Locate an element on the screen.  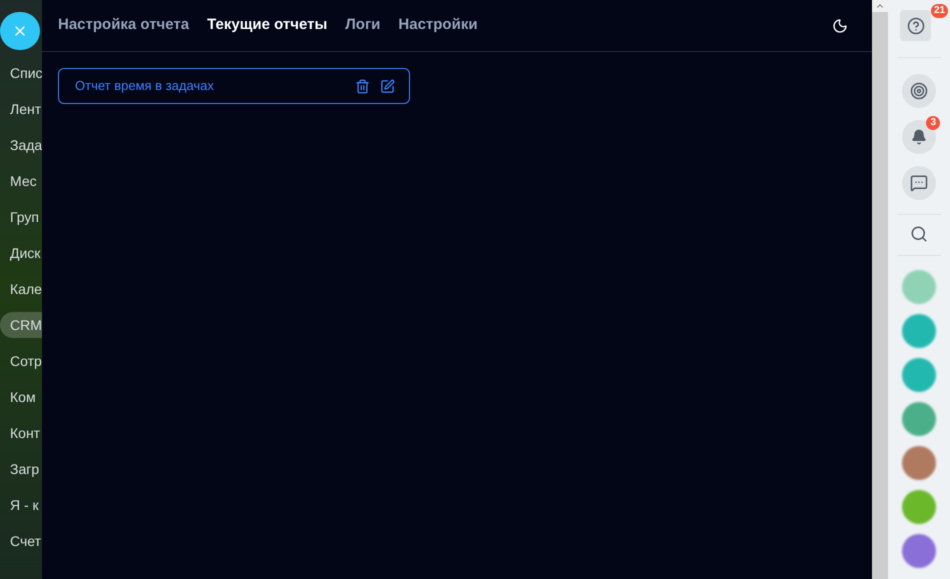
chat-button is located at coordinates (919, 183).